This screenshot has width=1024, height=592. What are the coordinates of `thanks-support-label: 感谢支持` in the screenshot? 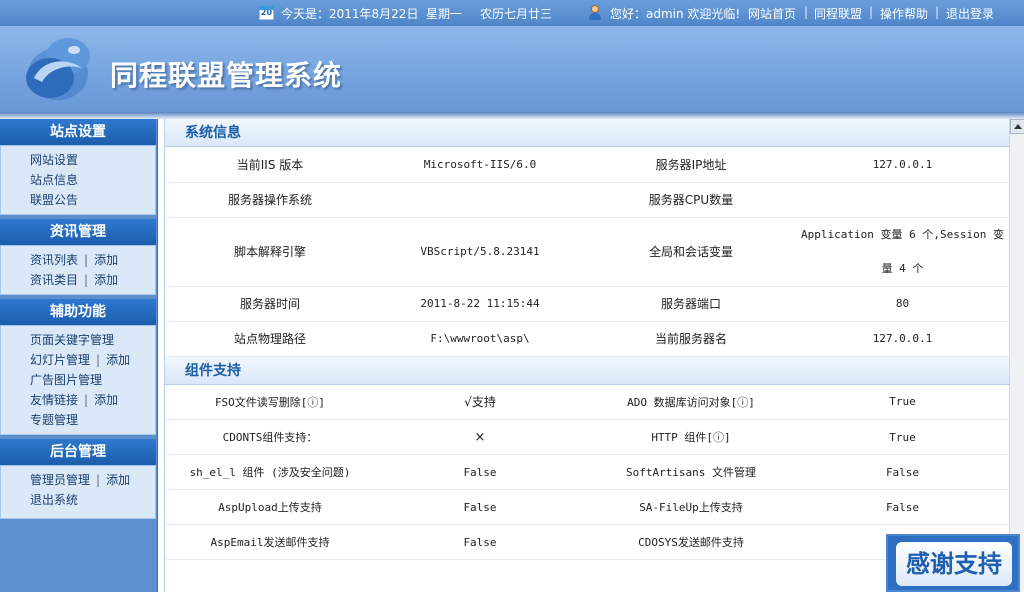 It's located at (954, 564).